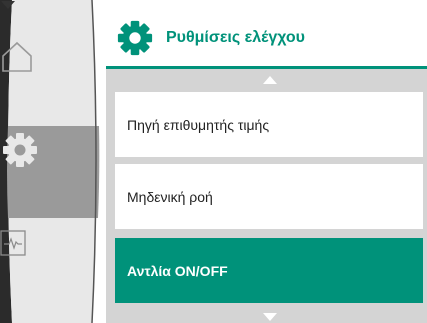 The image size is (427, 323). What do you see at coordinates (269, 270) in the screenshot?
I see `menu-item-pump-on-off: Αντλία ON/OFF` at bounding box center [269, 270].